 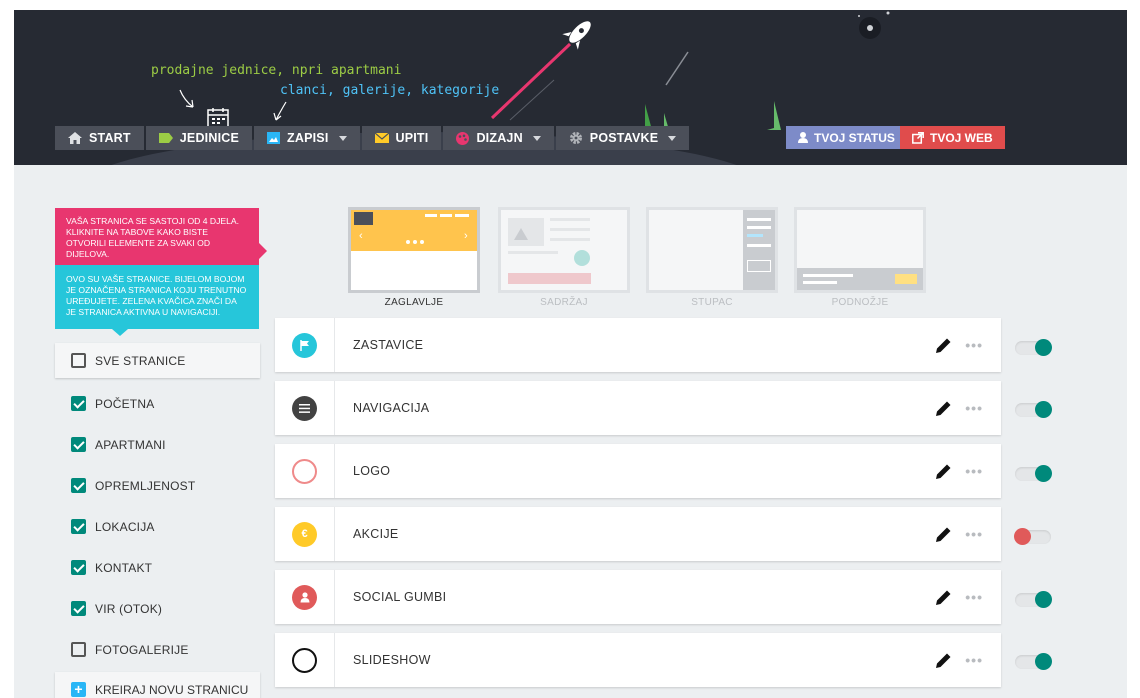 I want to click on user-icon, so click(x=803, y=137).